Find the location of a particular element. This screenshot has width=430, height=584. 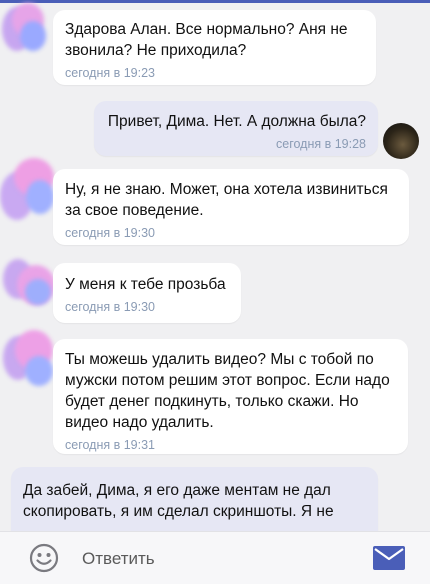

message-time: сегодня в 19:28 is located at coordinates (321, 144).